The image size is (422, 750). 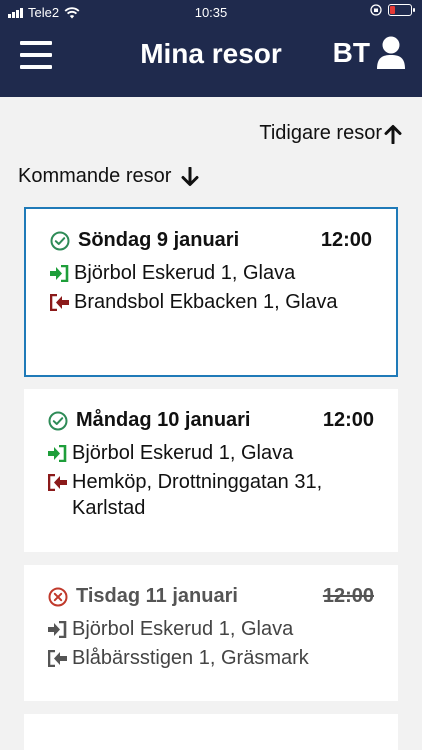 What do you see at coordinates (391, 52) in the screenshot?
I see `user-icon` at bounding box center [391, 52].